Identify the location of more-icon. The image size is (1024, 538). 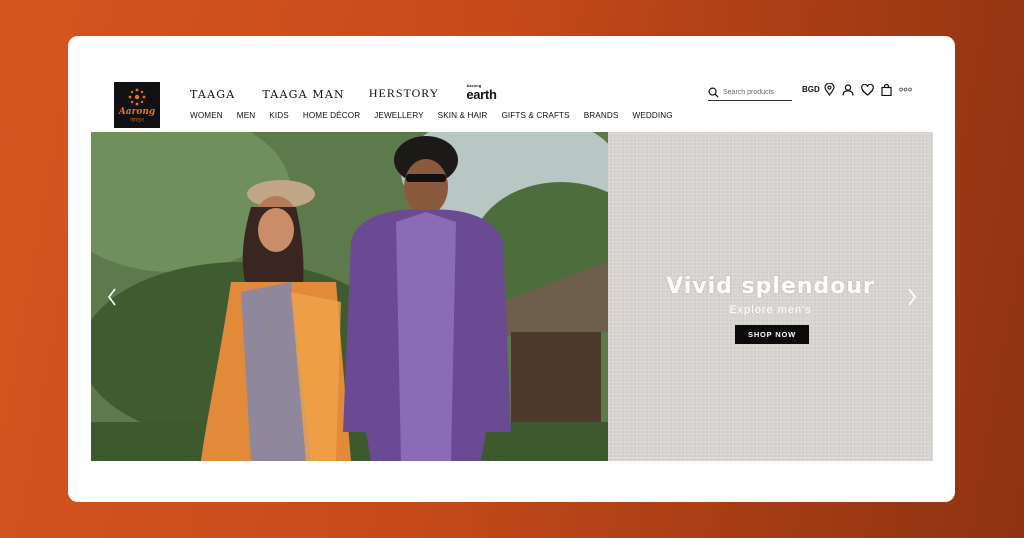
(905, 89).